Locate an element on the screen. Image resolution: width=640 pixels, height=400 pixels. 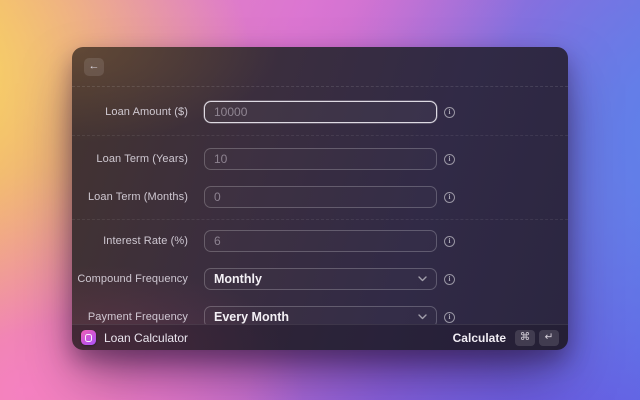
form-row: Loan Term (Months) 0 i is located at coordinates (320, 197).